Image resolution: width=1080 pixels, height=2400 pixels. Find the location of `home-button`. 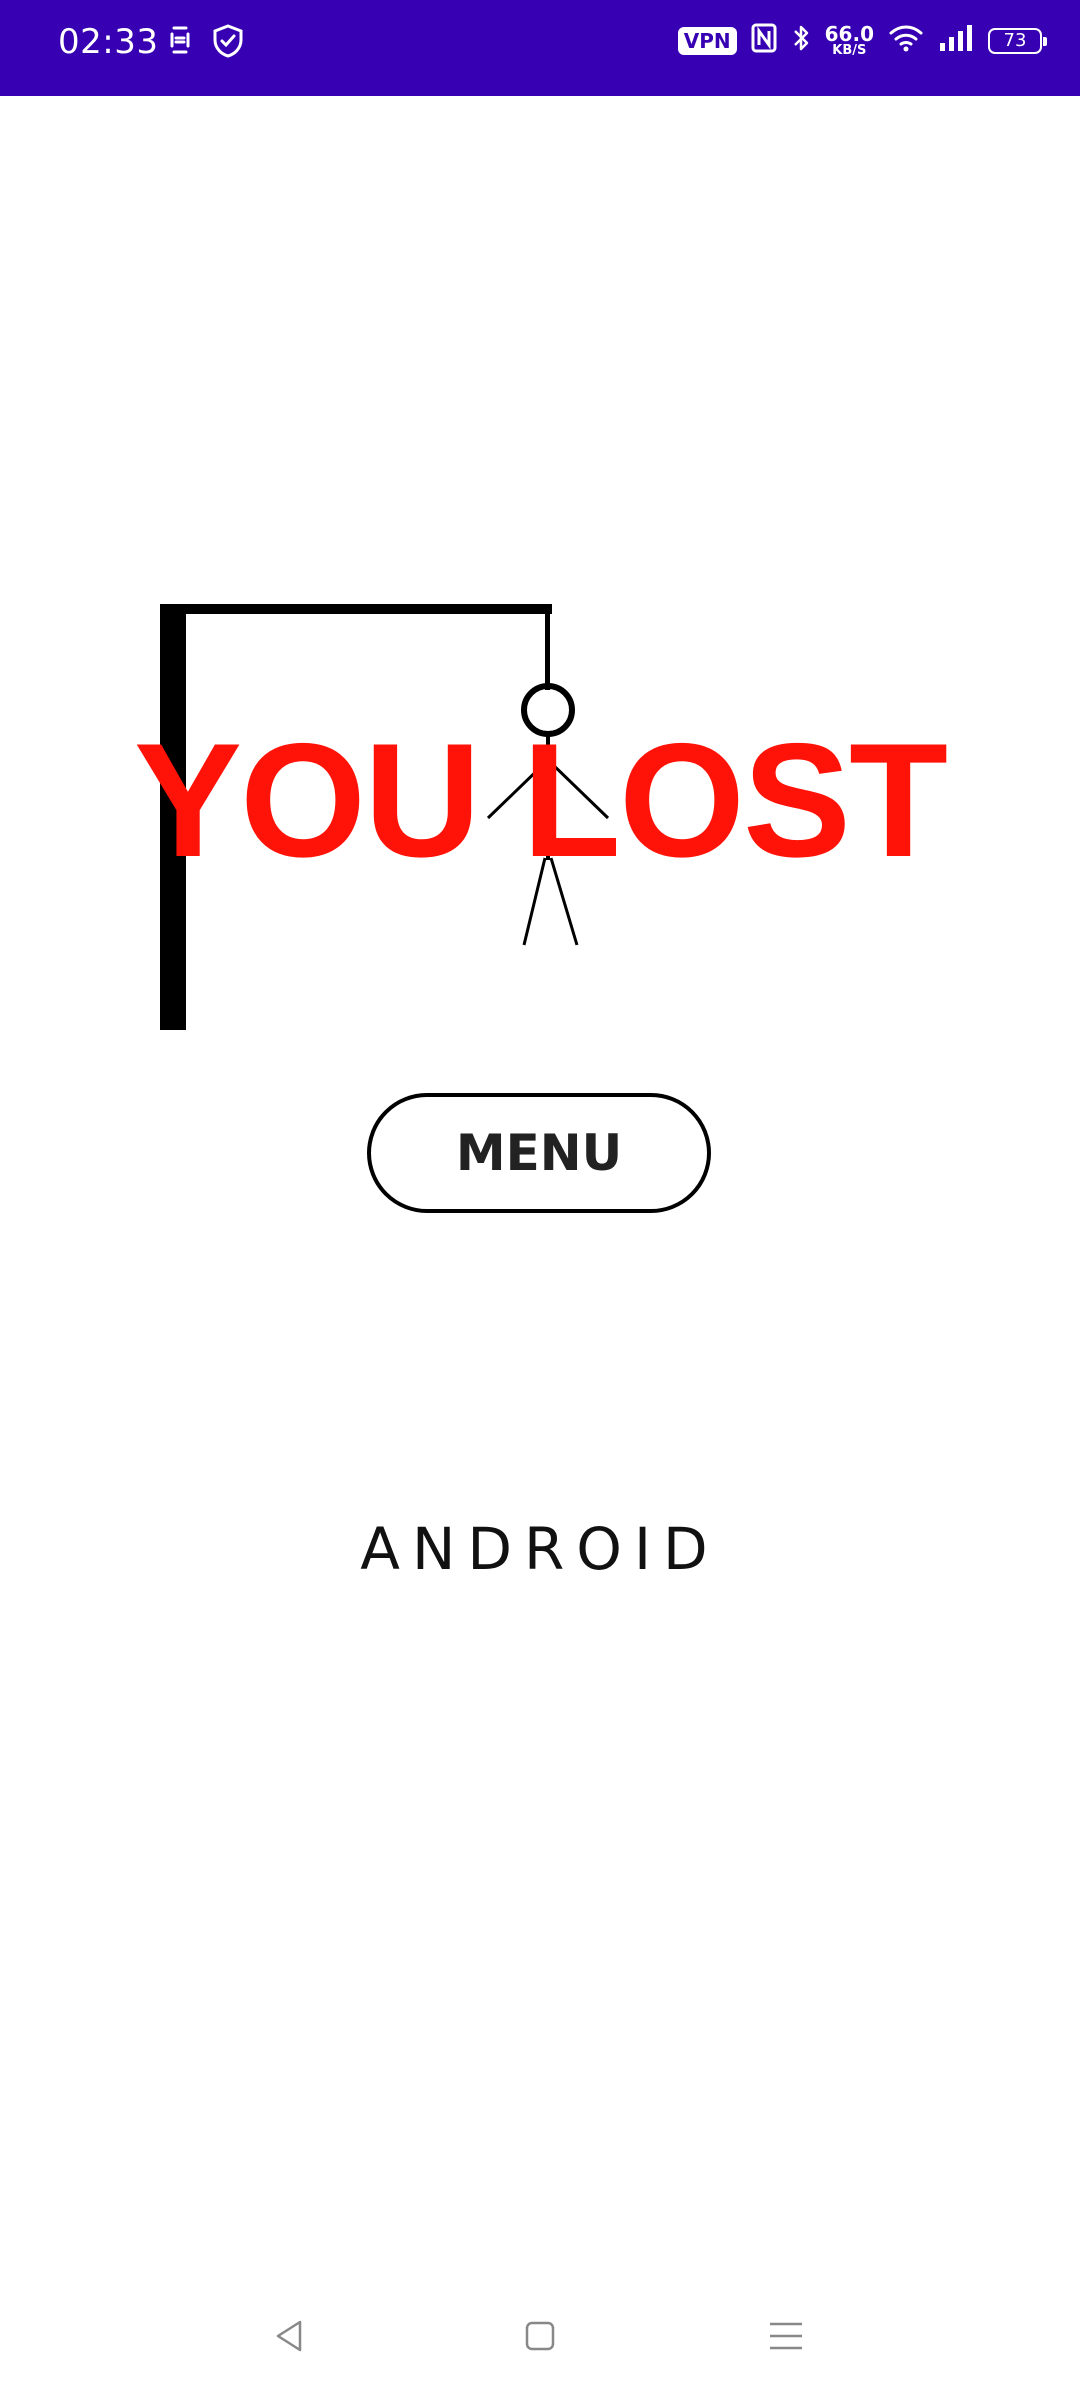

home-button is located at coordinates (540, 2338).